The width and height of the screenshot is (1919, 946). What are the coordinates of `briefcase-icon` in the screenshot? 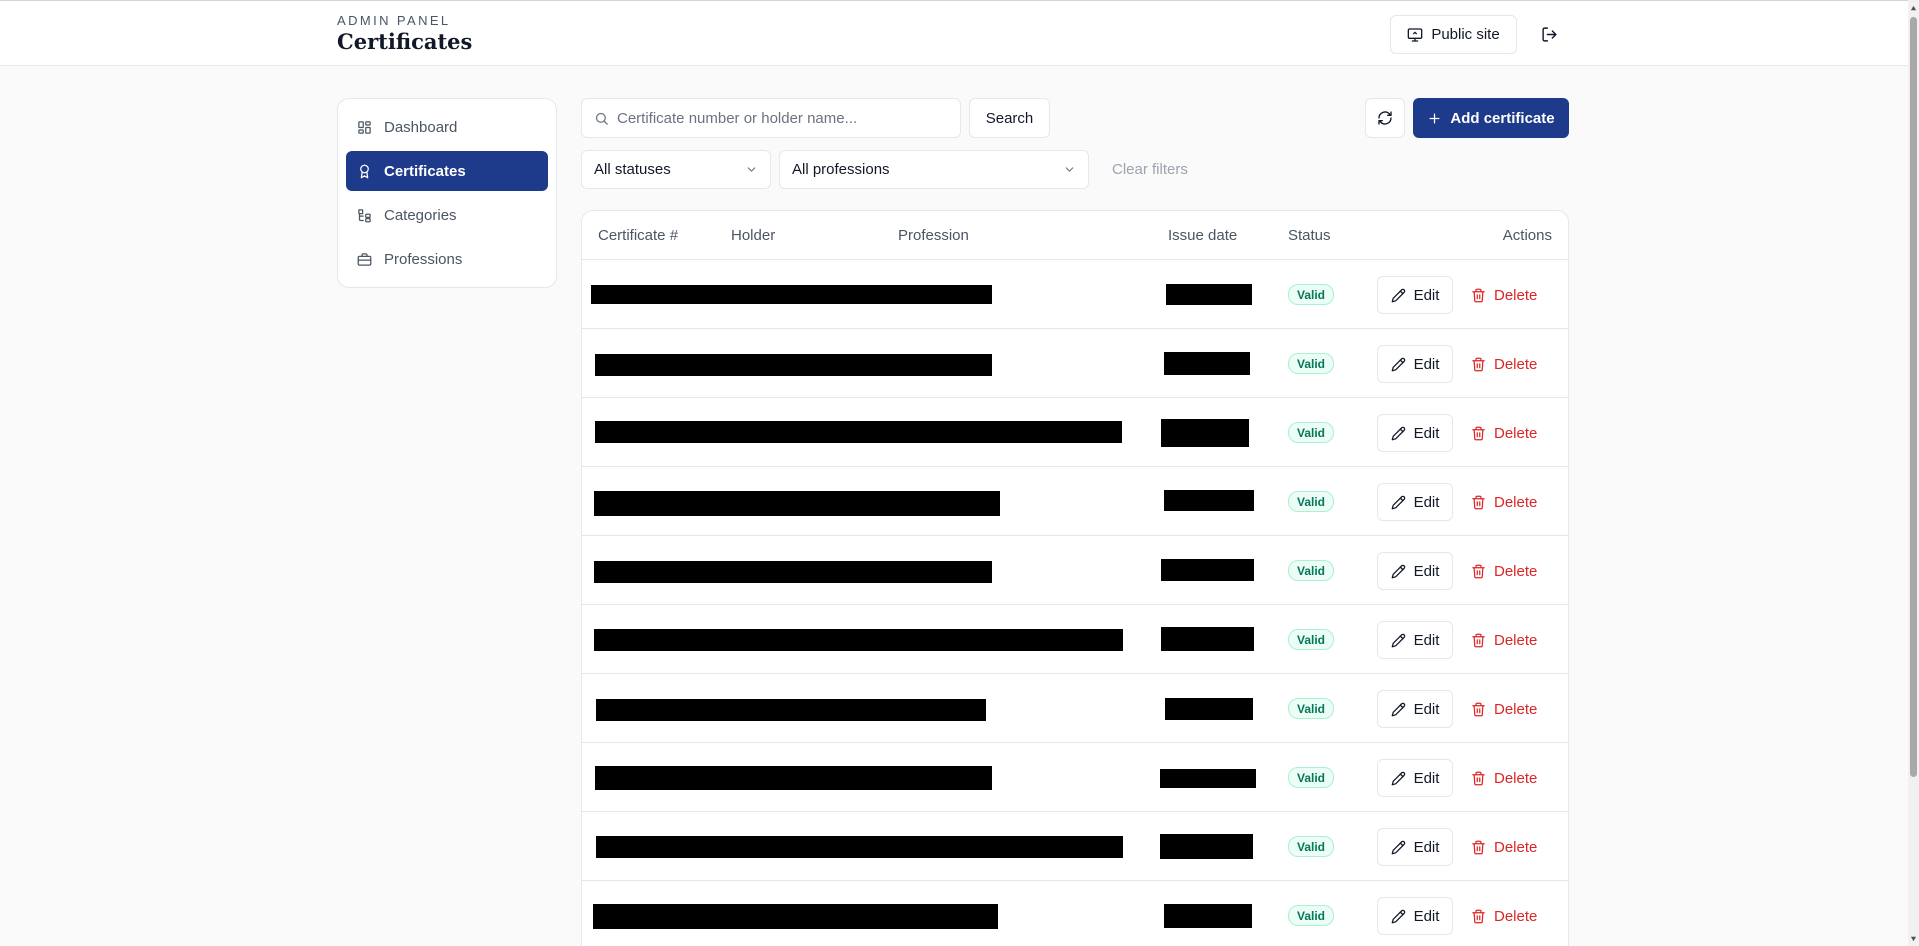 It's located at (364, 259).